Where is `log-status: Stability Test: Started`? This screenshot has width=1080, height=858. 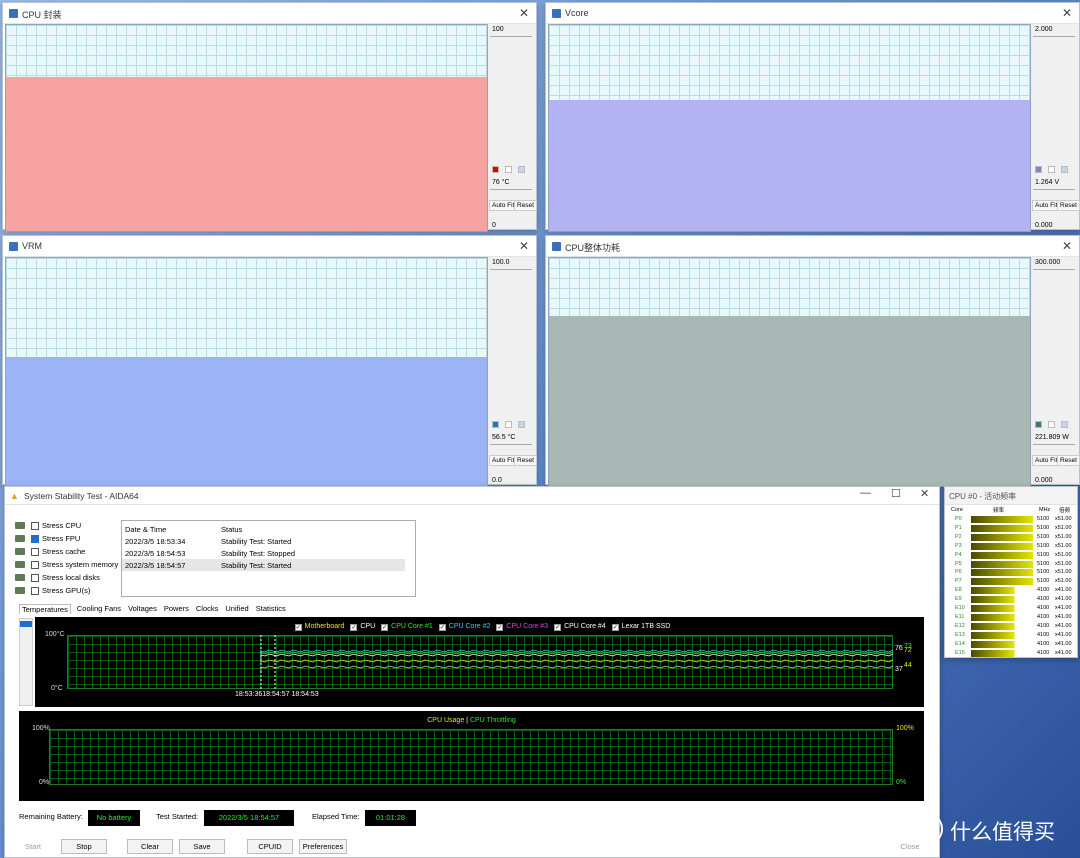
log-status: Stability Test: Started is located at coordinates (256, 541).